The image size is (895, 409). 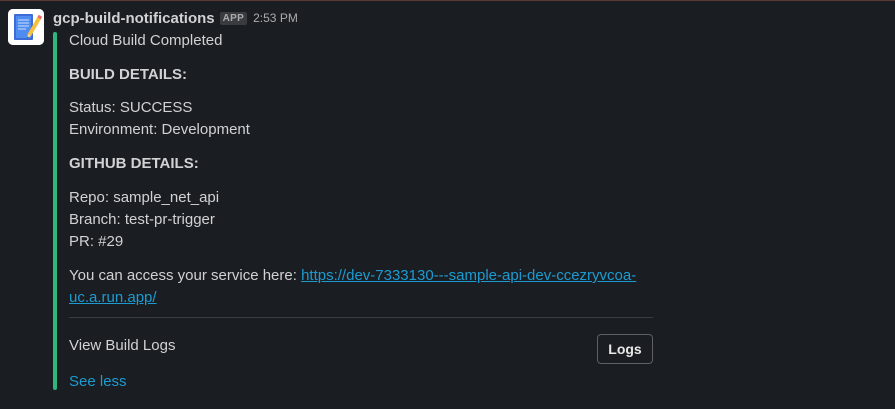 What do you see at coordinates (55, 211) in the screenshot?
I see `attachment-accent-bar` at bounding box center [55, 211].